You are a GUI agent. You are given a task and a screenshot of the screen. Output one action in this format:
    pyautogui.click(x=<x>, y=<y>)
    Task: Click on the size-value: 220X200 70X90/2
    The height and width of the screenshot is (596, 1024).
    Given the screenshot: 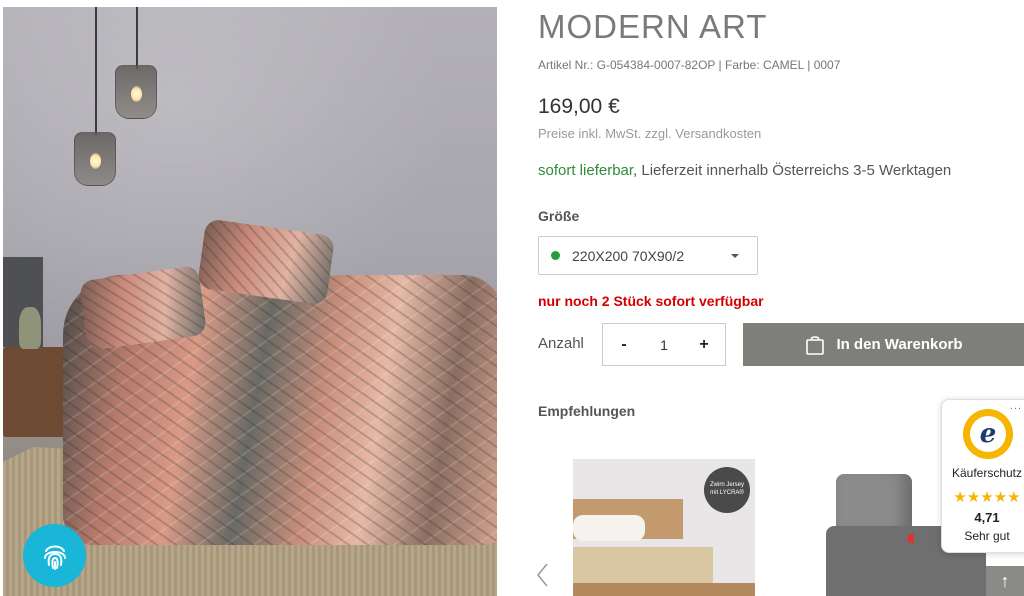 What is the action you would take?
    pyautogui.click(x=628, y=255)
    